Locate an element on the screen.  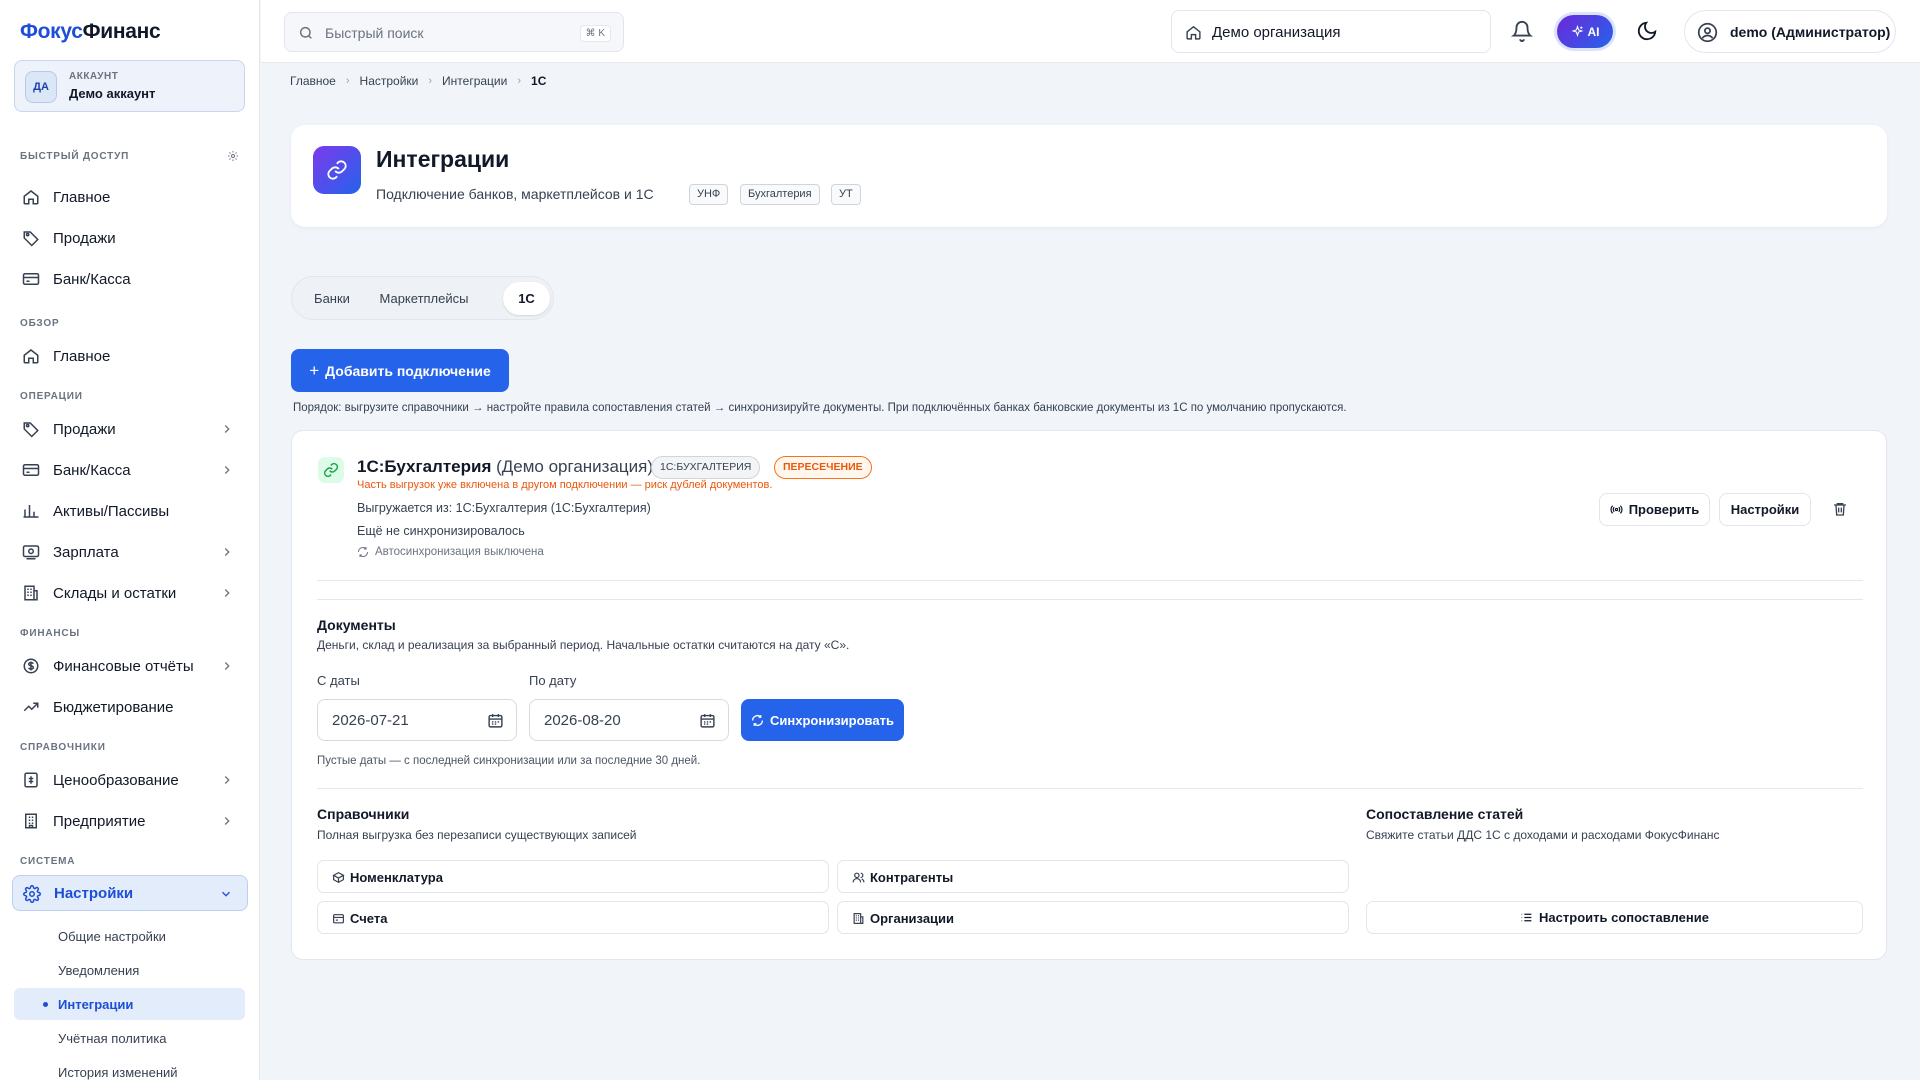
settings-sub-history: История изменений is located at coordinates (129, 1068).